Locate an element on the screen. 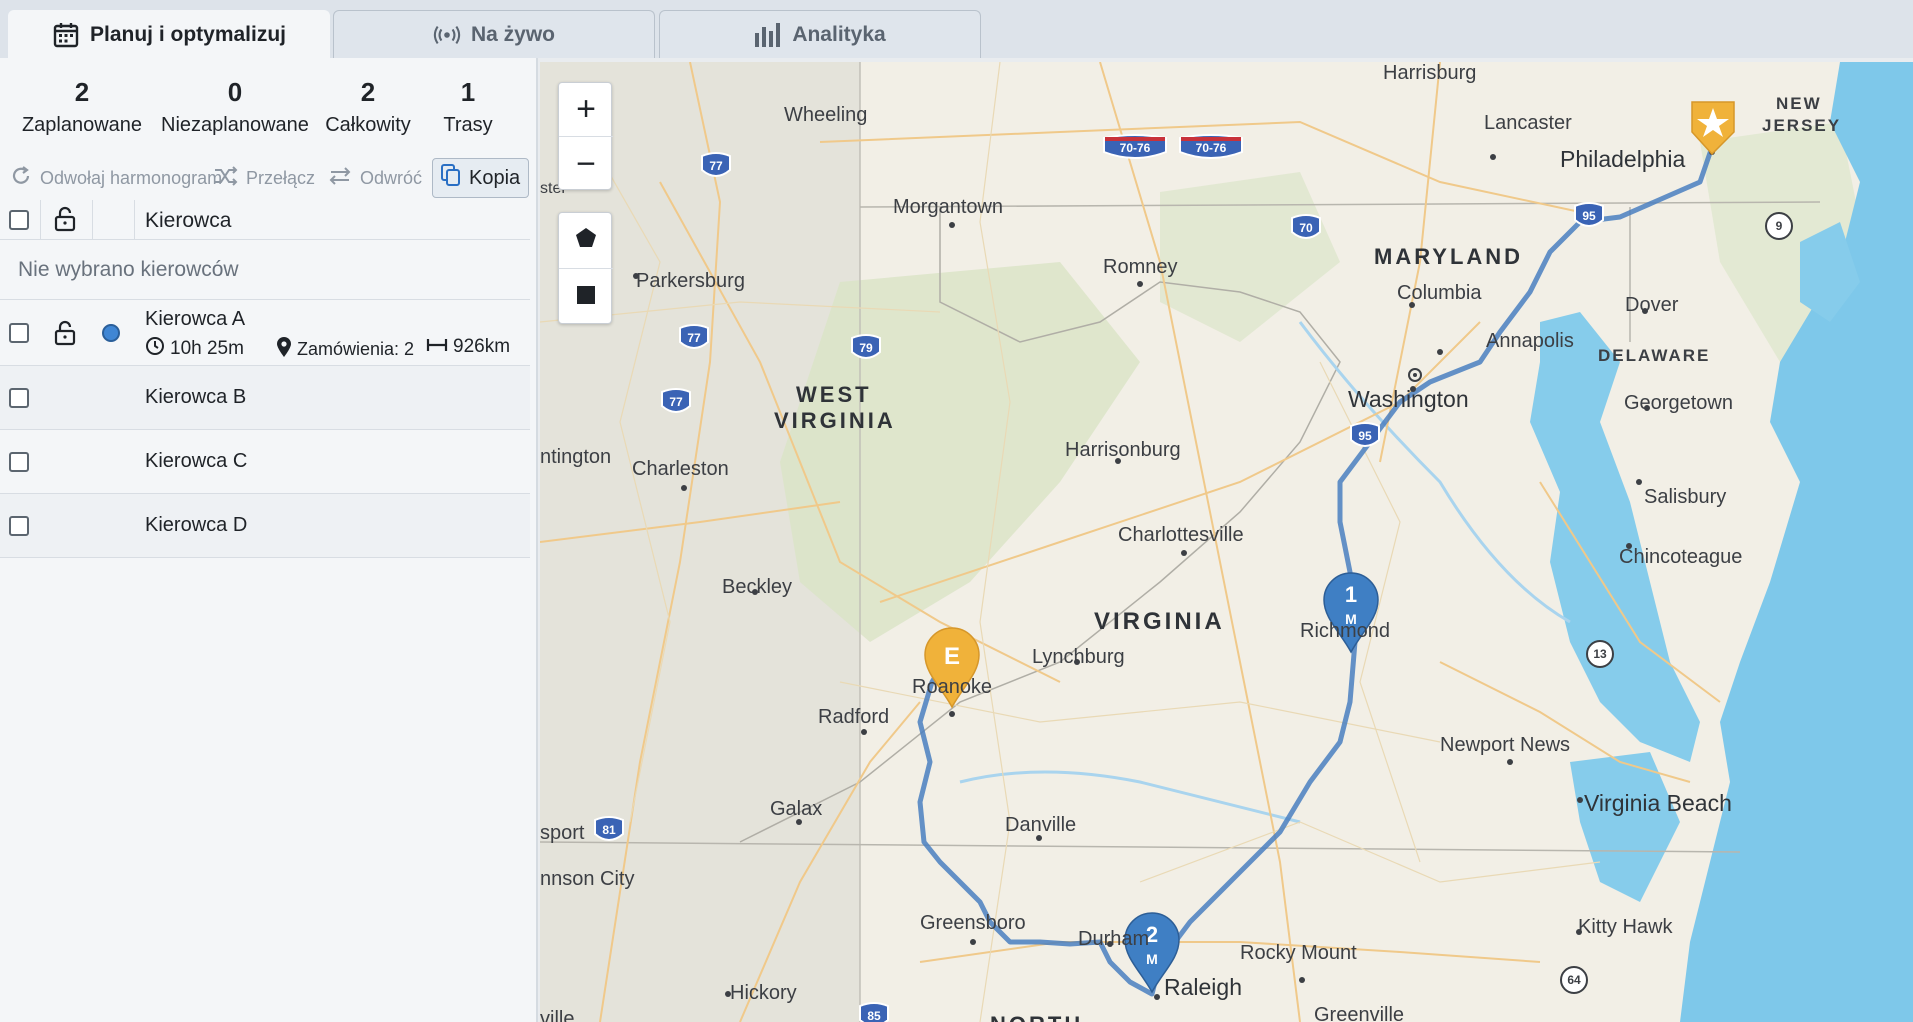 The image size is (1913, 1022). city-label: Columbia is located at coordinates (1439, 293).